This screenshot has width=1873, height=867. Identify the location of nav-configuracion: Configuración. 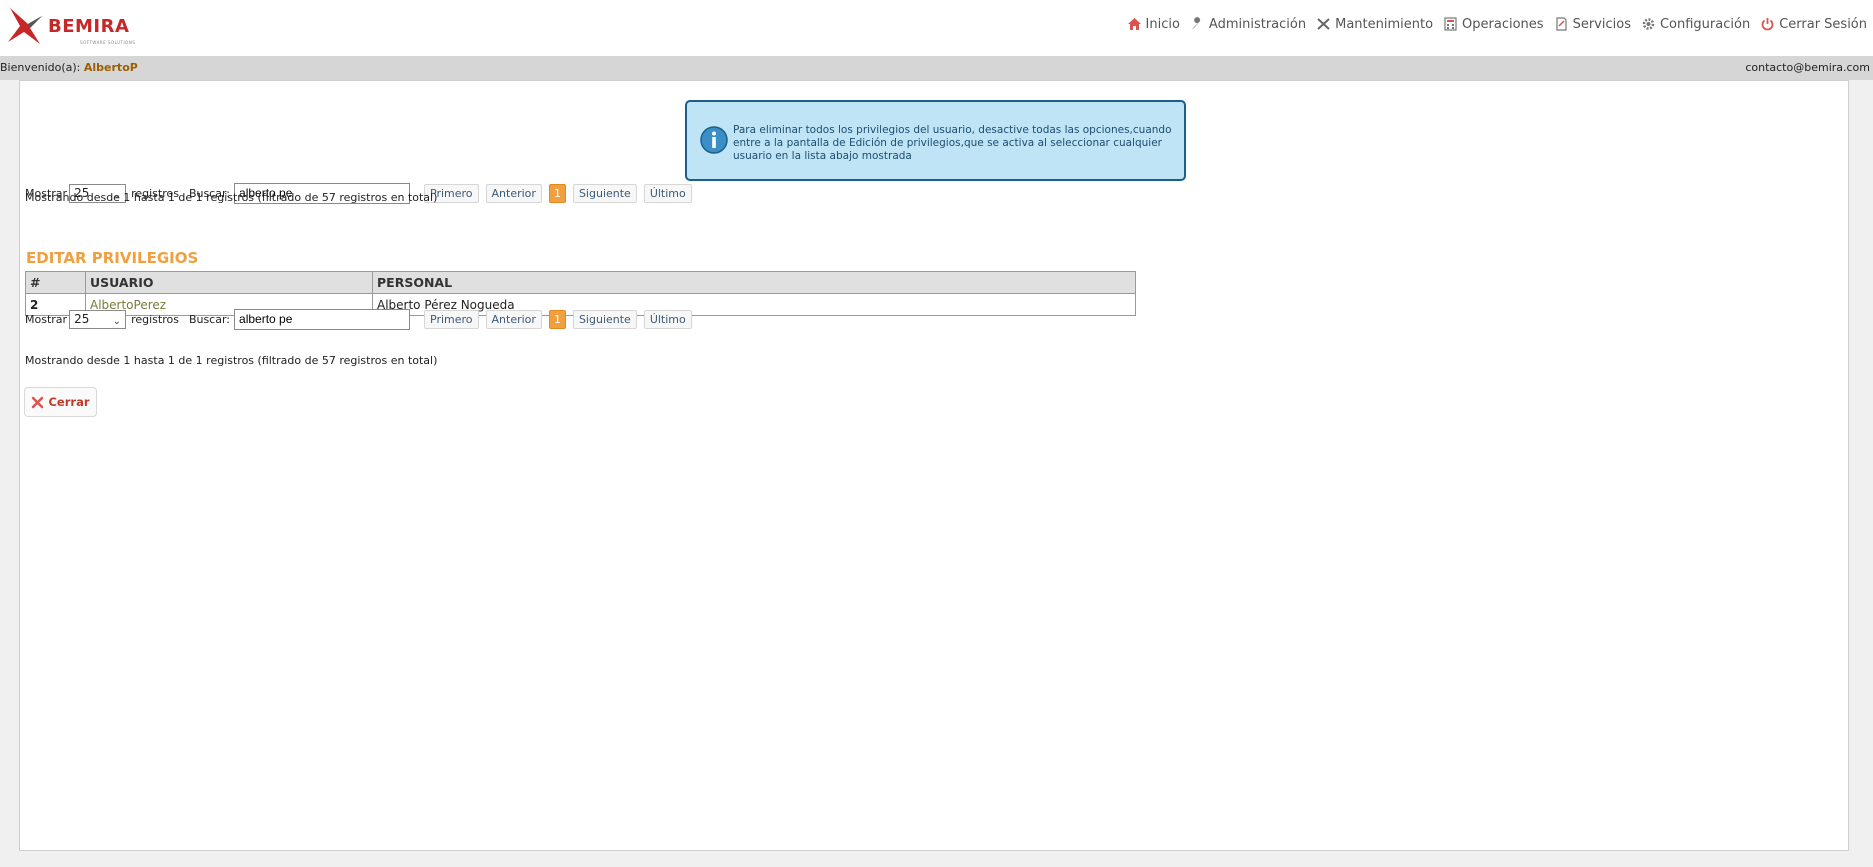
(1695, 24).